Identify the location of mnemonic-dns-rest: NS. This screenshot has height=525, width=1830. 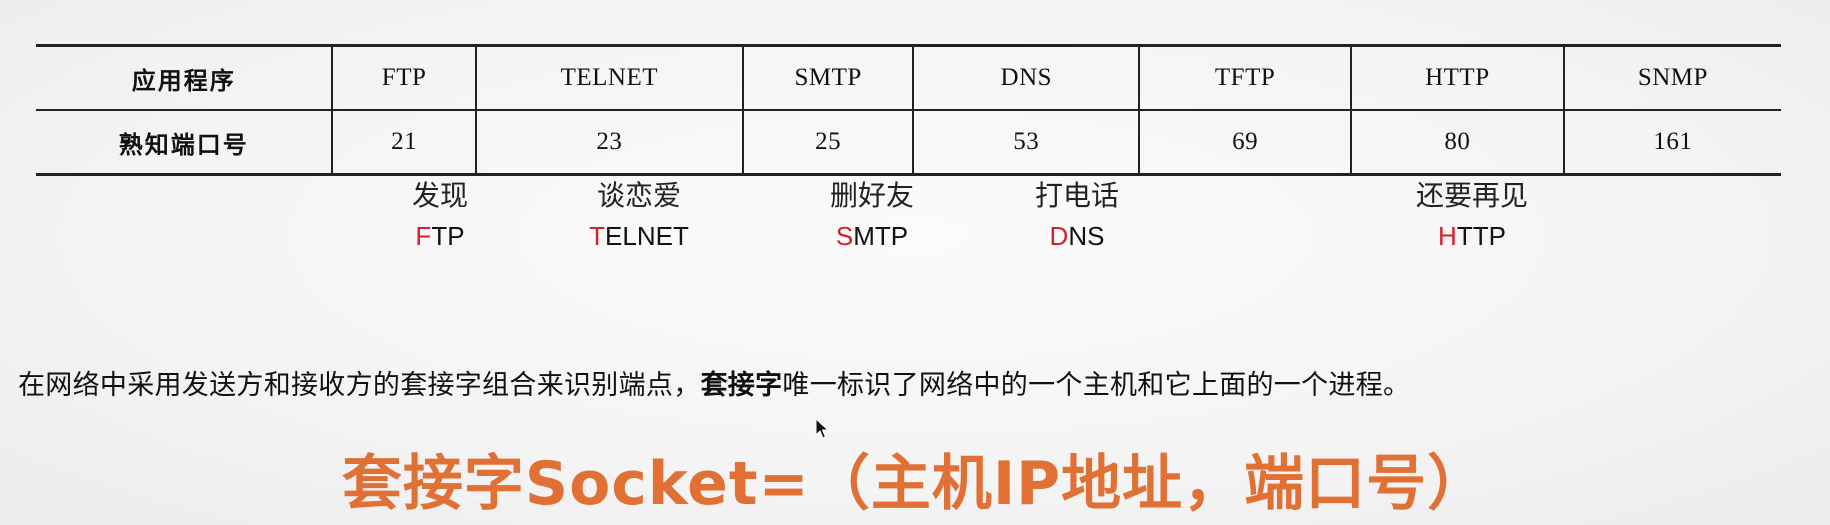
(1086, 236).